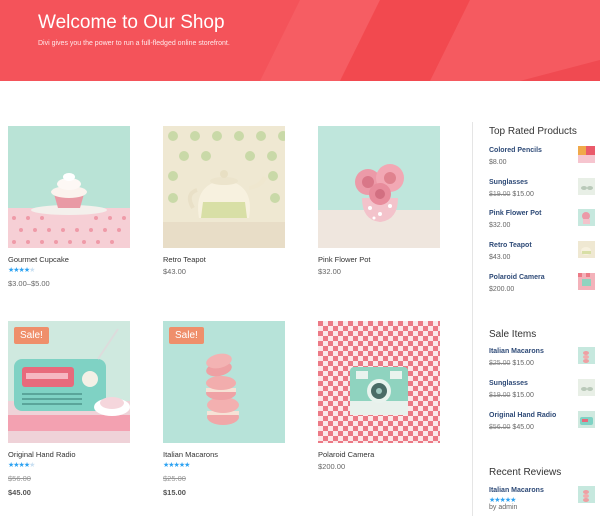 The width and height of the screenshot is (600, 516). What do you see at coordinates (543, 255) in the screenshot?
I see `top-rated-item: Retro Teapot $43.00` at bounding box center [543, 255].